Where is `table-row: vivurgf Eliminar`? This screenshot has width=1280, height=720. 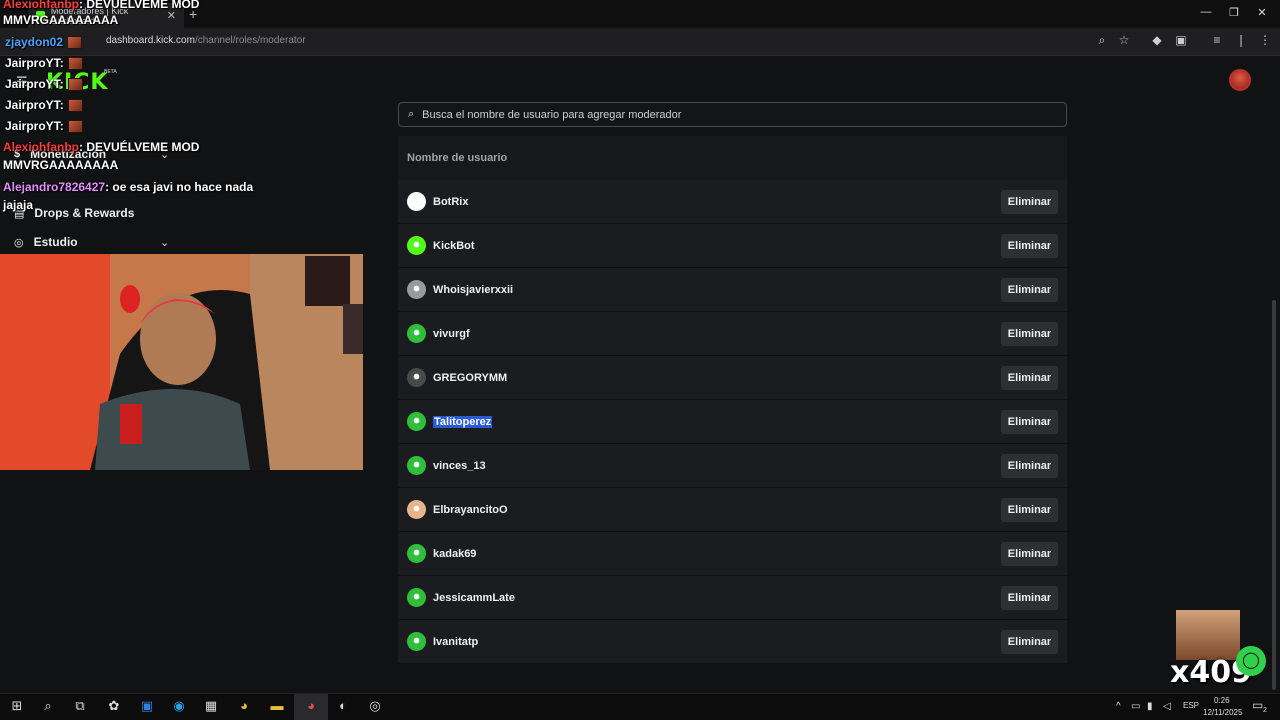 table-row: vivurgf Eliminar is located at coordinates (732, 333).